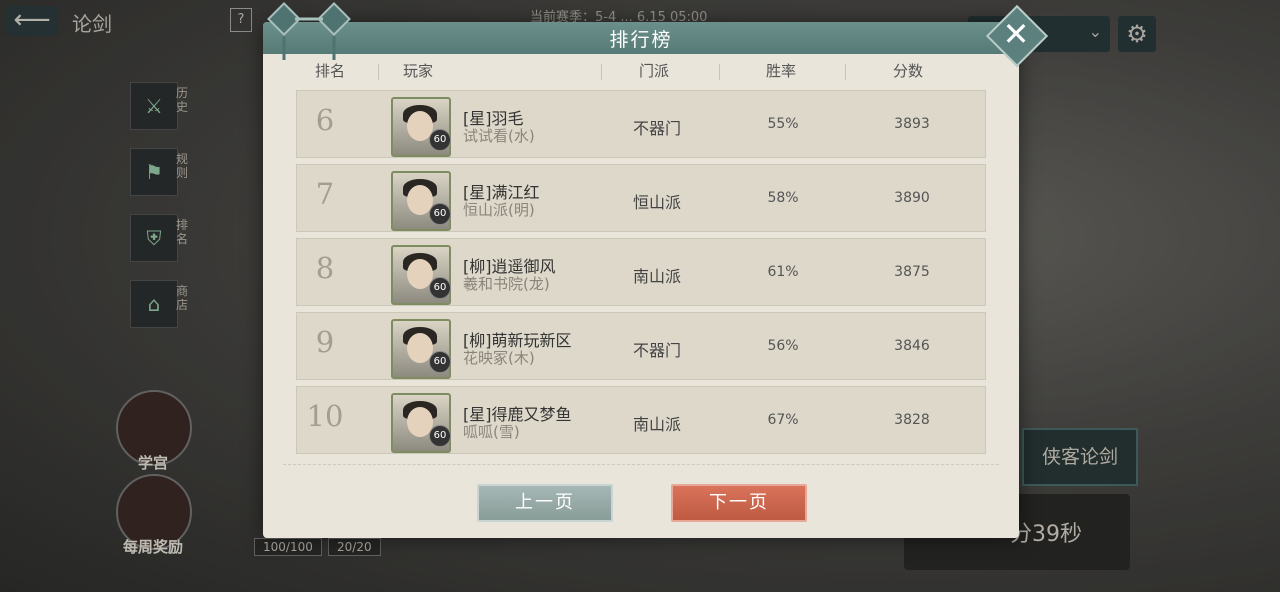 The height and width of the screenshot is (592, 1280). I want to click on player-server: 恒山派(明), so click(499, 210).